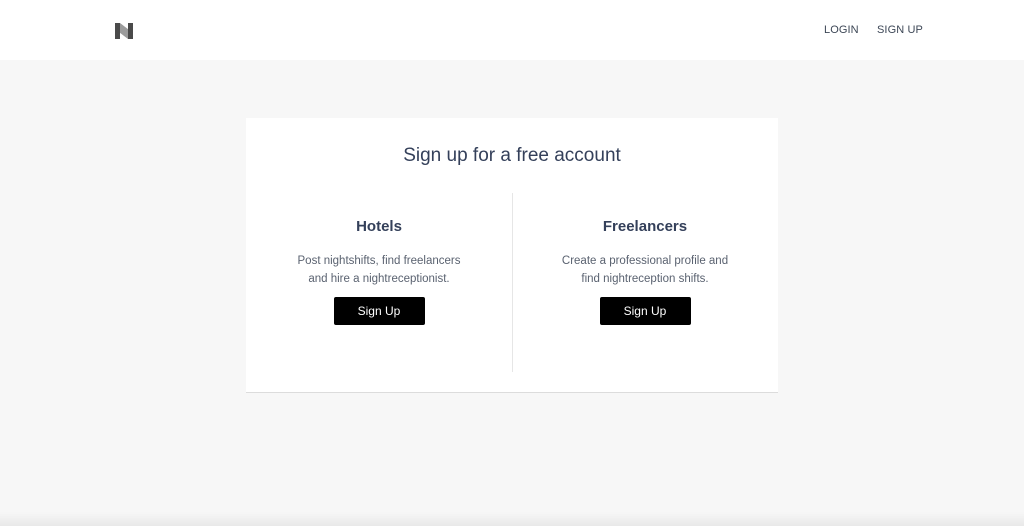 The image size is (1024, 526). I want to click on signup-link: SIGN UP, so click(900, 30).